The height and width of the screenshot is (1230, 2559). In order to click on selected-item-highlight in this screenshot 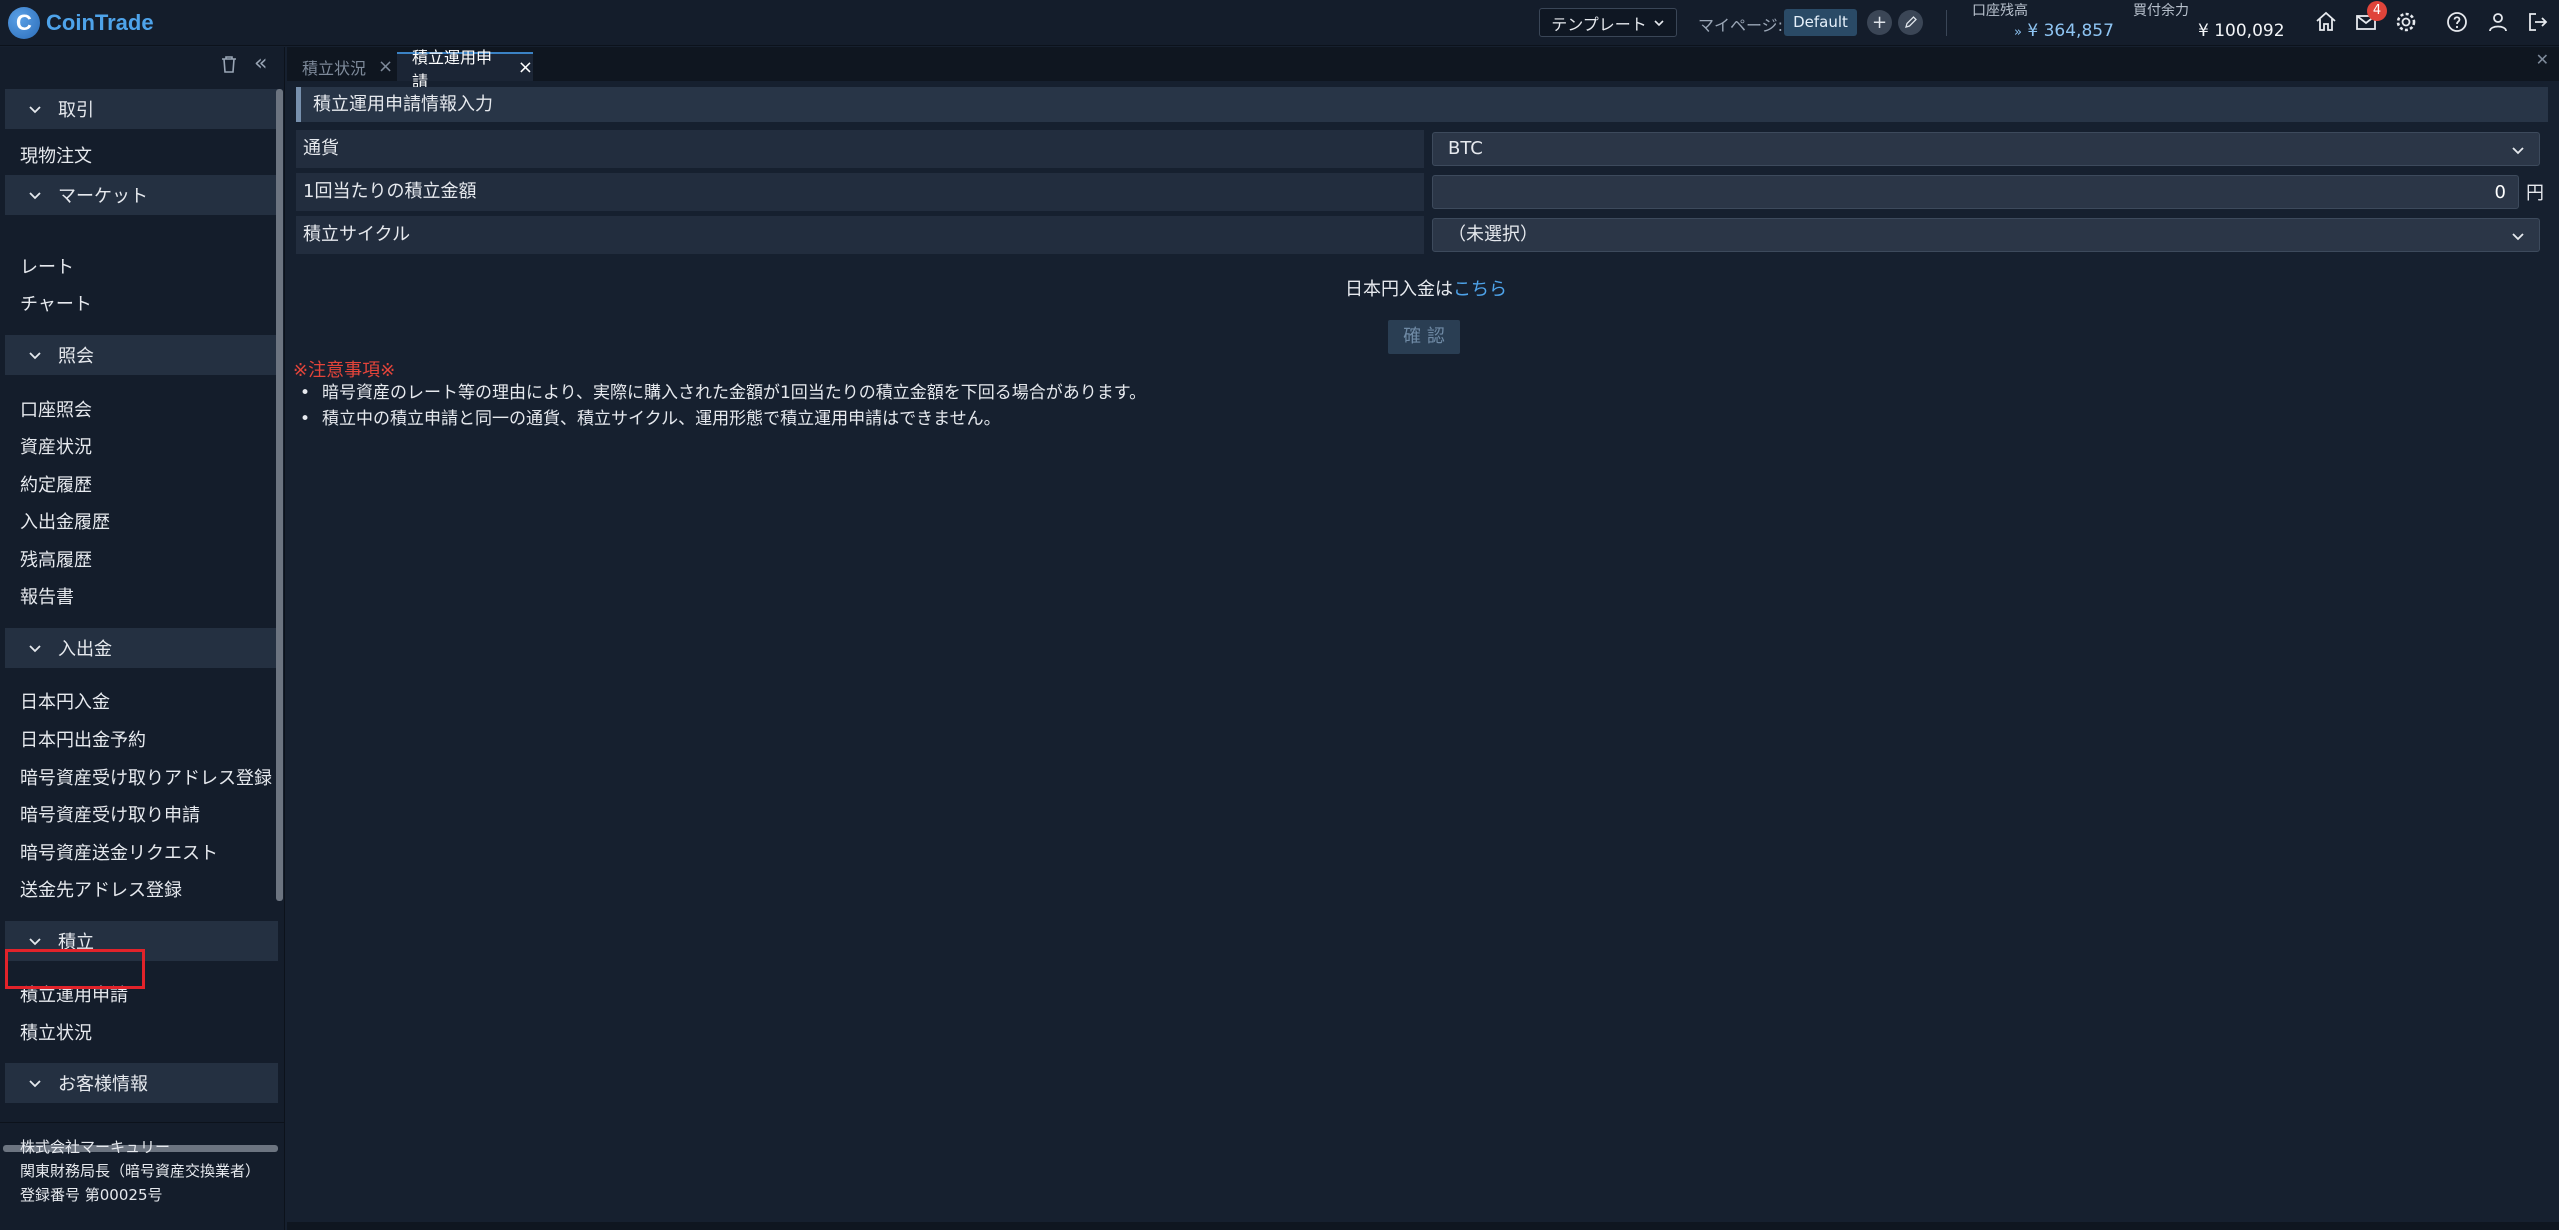, I will do `click(75, 969)`.